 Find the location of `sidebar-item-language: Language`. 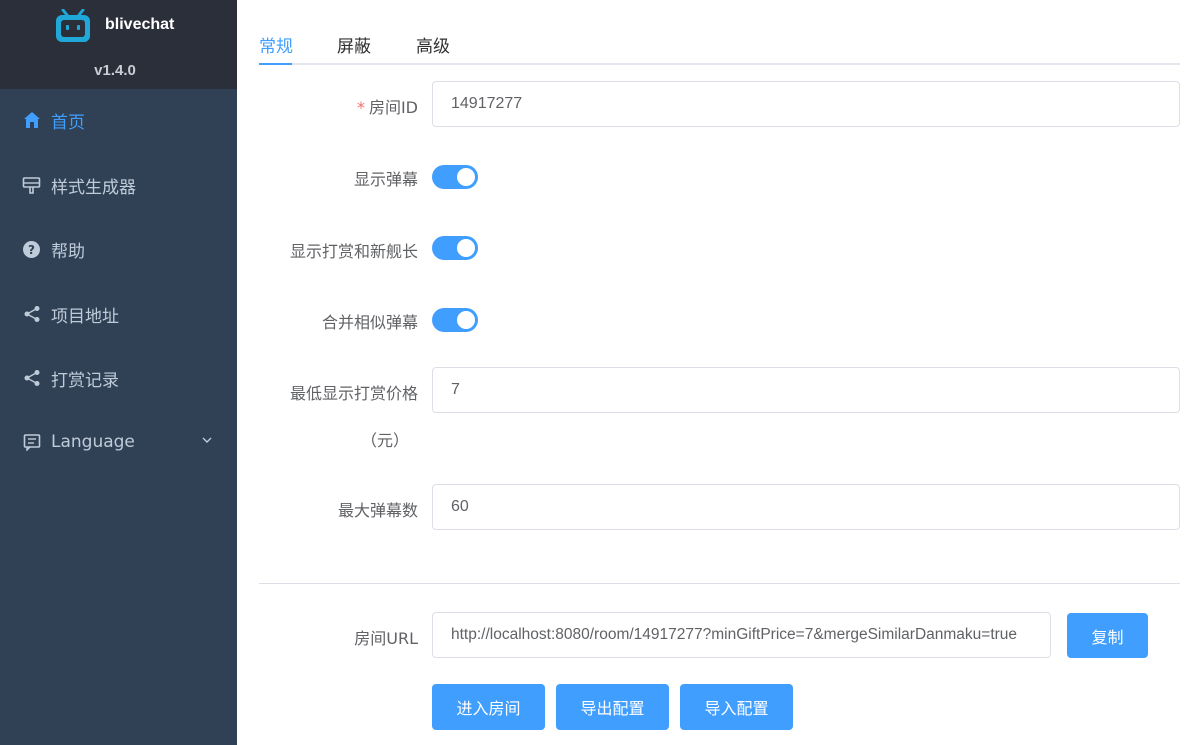

sidebar-item-language: Language is located at coordinates (118, 442).